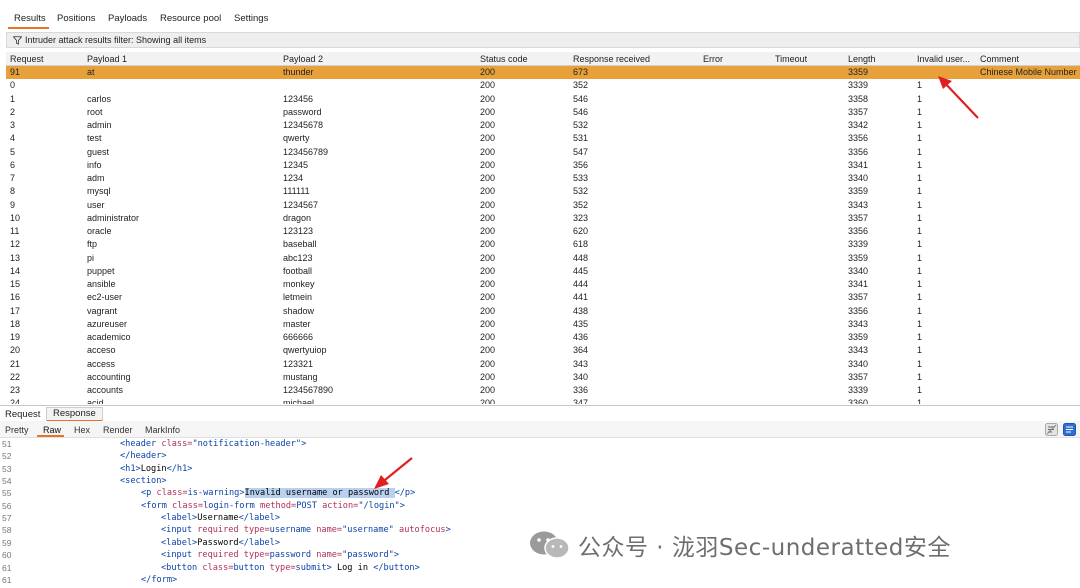 Image resolution: width=1080 pixels, height=588 pixels. Describe the element at coordinates (858, 231) in the screenshot. I see `cell-length: 3356` at that location.